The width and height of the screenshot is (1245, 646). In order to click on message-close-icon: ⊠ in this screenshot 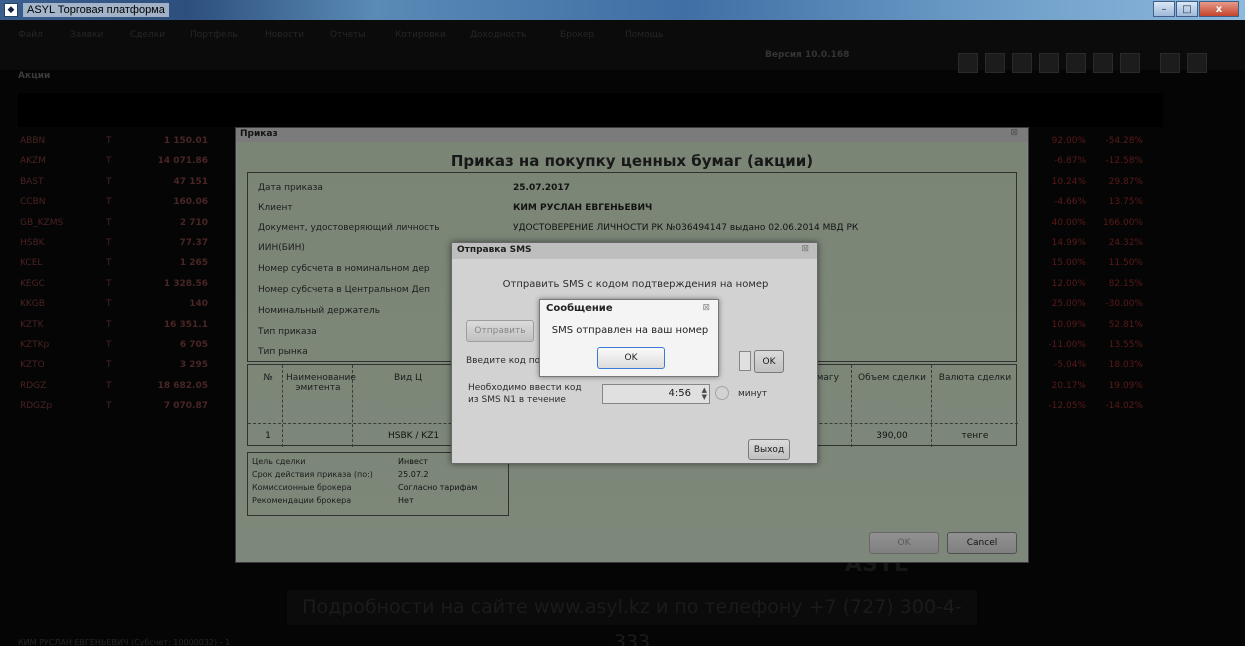, I will do `click(706, 308)`.